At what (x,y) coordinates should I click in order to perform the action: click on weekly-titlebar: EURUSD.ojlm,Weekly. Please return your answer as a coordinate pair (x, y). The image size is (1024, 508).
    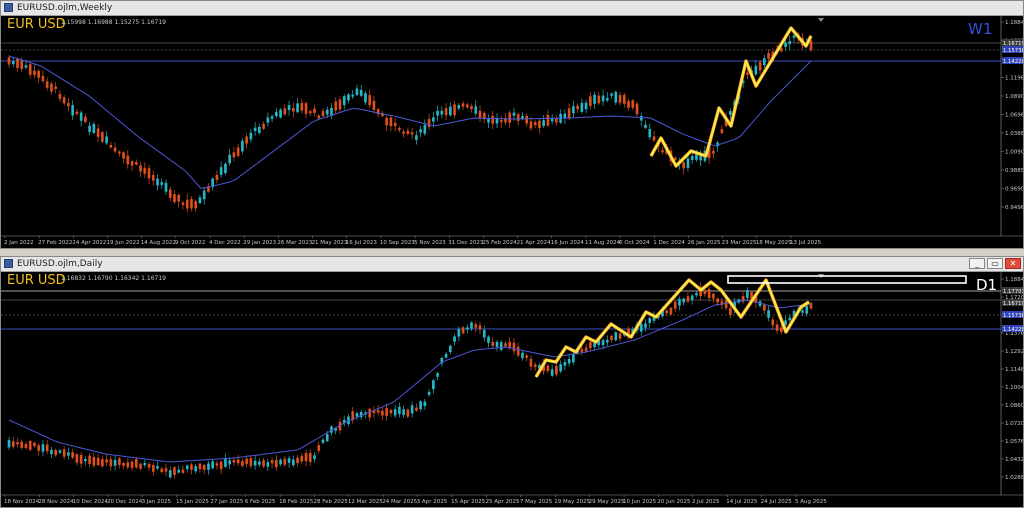
    Looking at the image, I should click on (512, 8).